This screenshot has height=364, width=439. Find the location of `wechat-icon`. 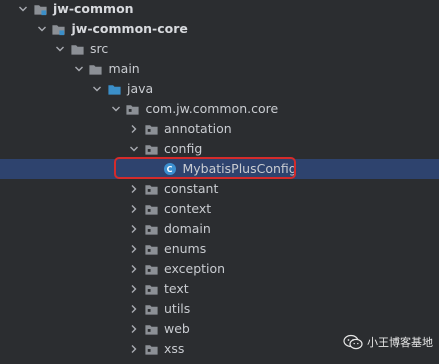

wechat-icon is located at coordinates (353, 342).